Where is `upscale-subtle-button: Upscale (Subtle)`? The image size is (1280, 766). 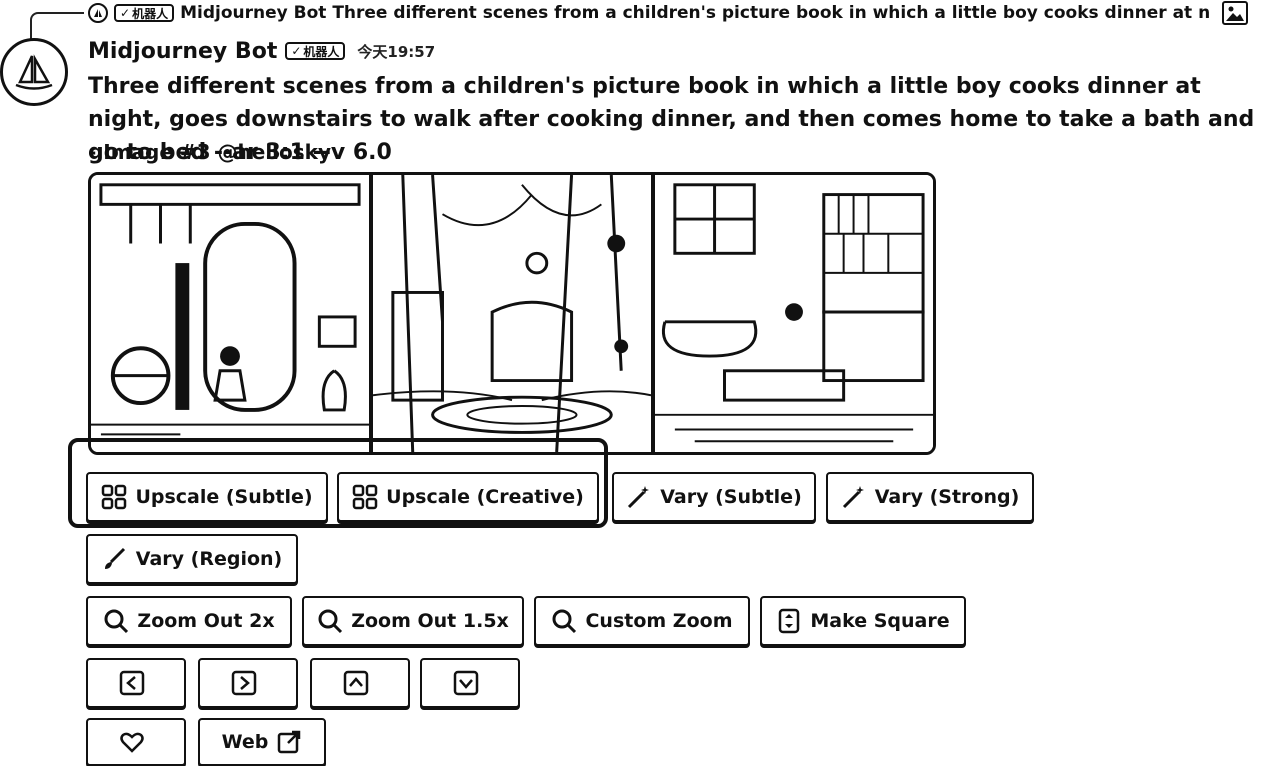
upscale-subtle-button: Upscale (Subtle) is located at coordinates (207, 497).